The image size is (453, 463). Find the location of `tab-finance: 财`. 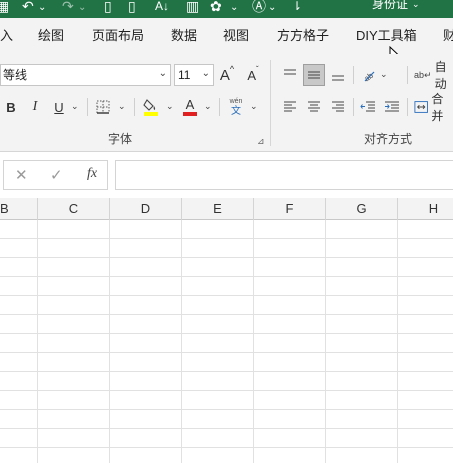

tab-finance: 财 is located at coordinates (448, 36).